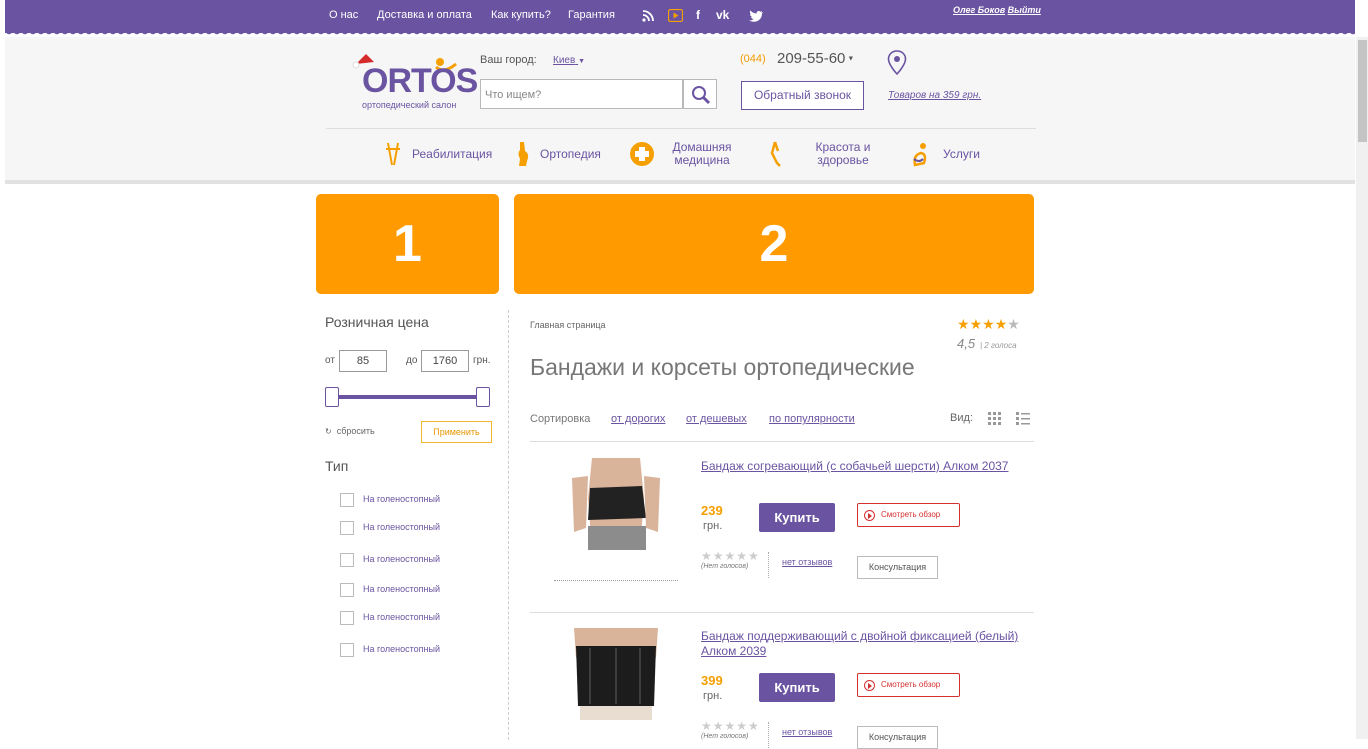  I want to click on price-slider-track, so click(408, 397).